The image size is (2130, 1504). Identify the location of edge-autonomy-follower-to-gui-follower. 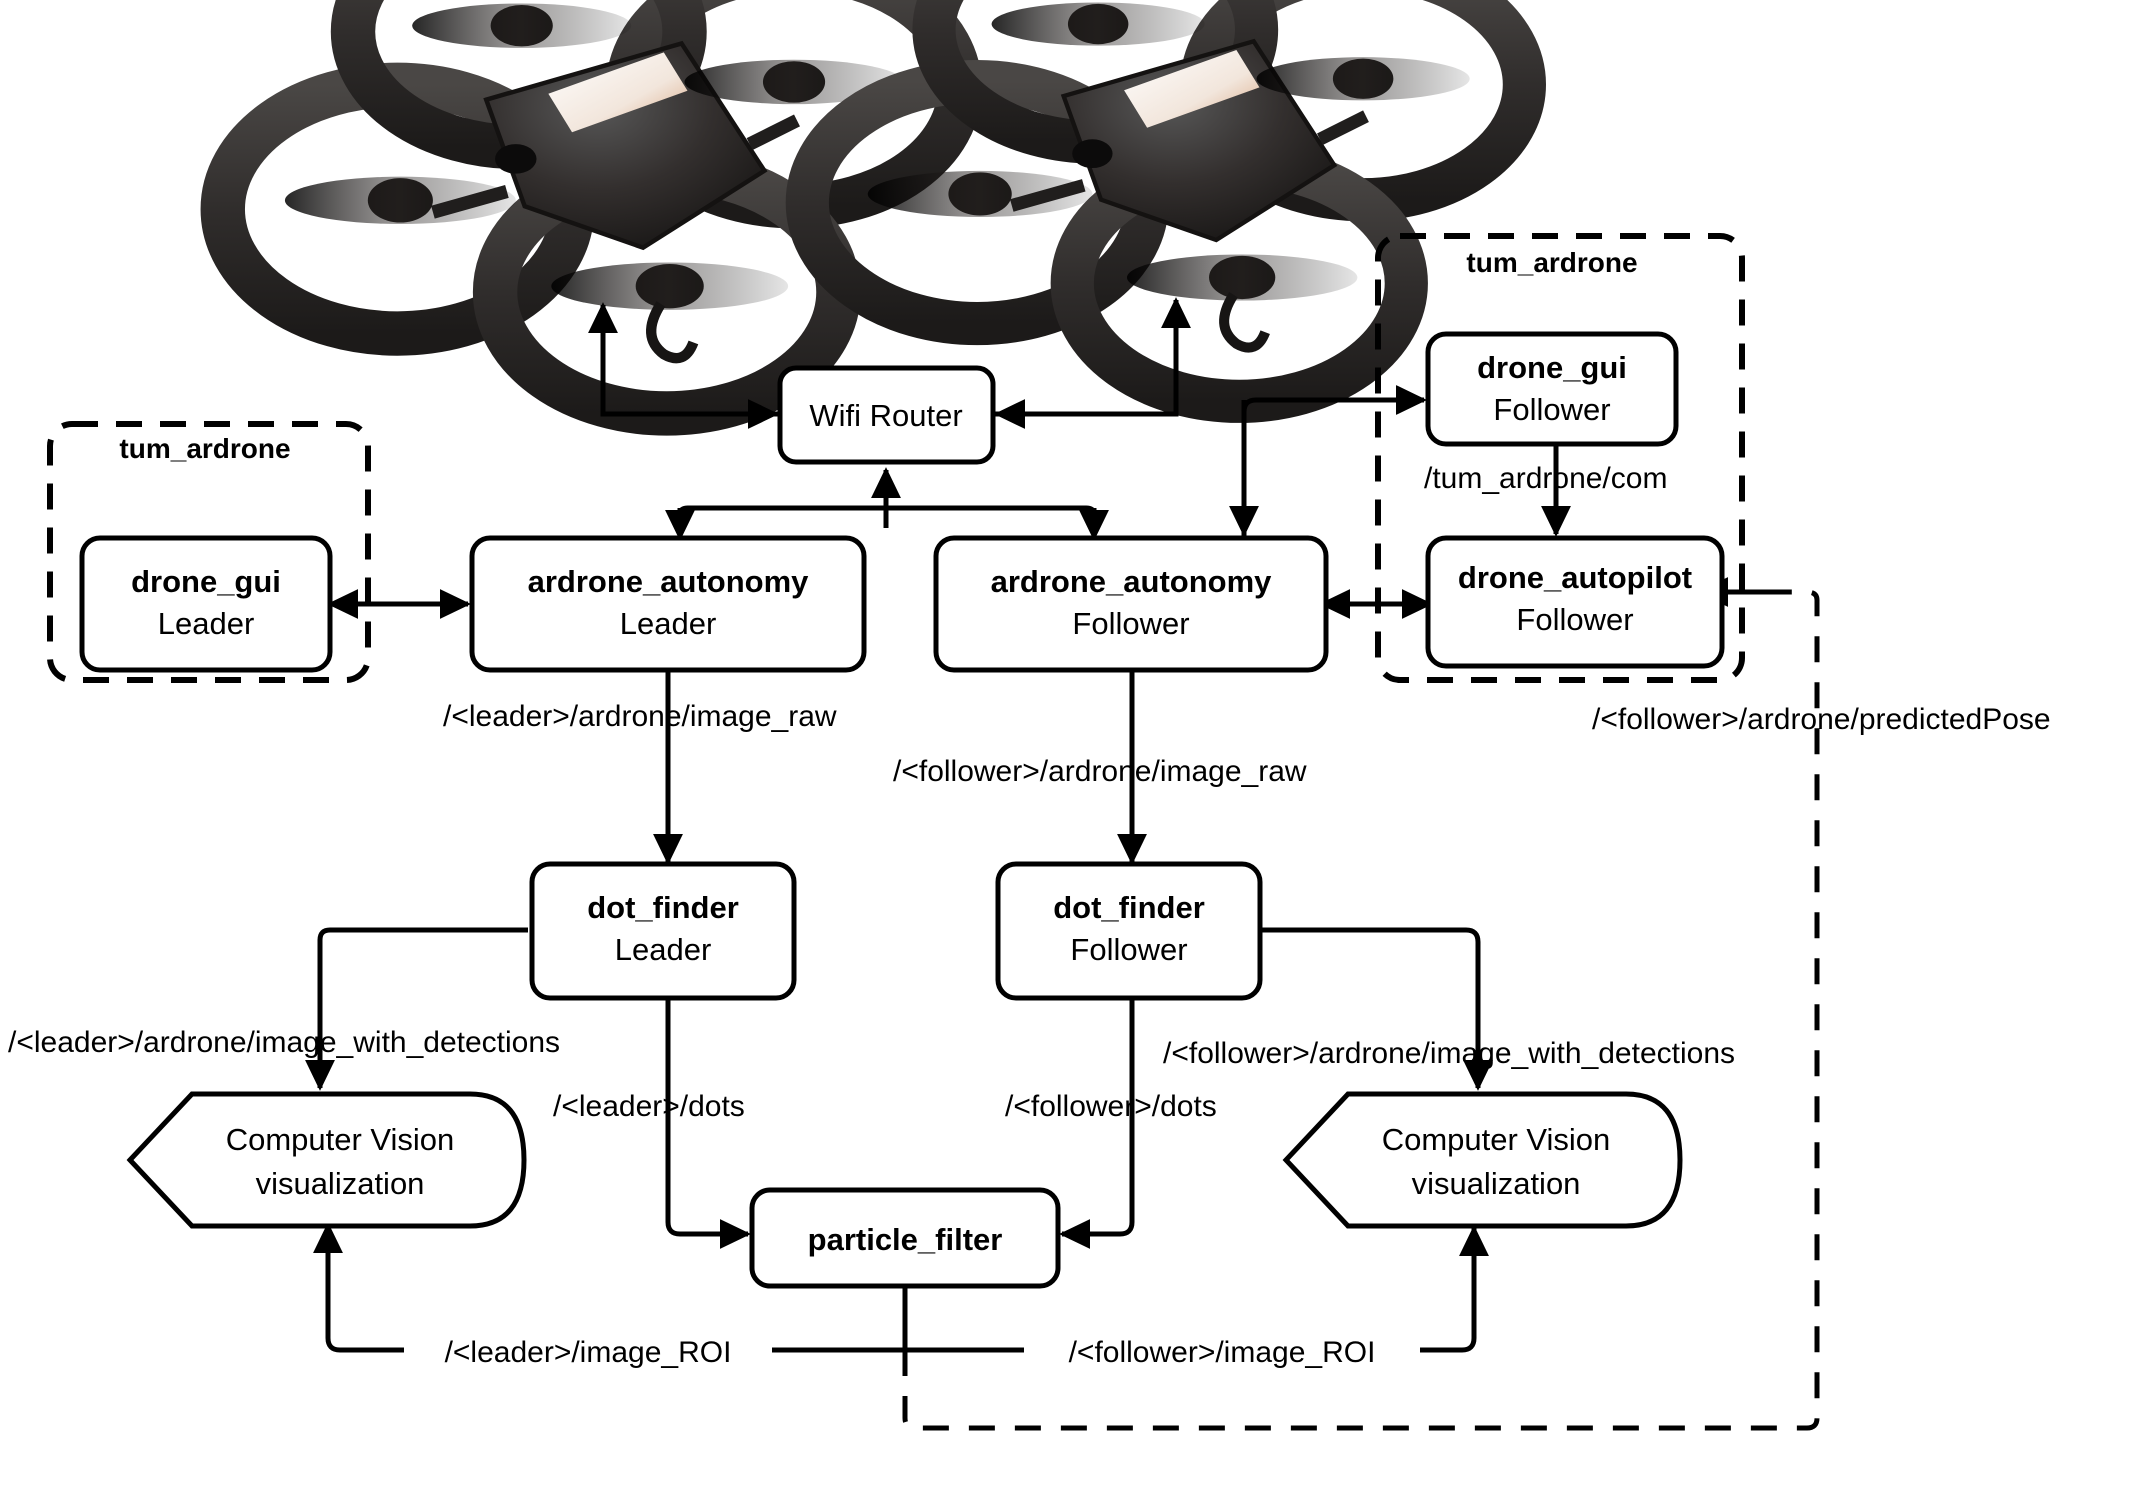
(1334, 461).